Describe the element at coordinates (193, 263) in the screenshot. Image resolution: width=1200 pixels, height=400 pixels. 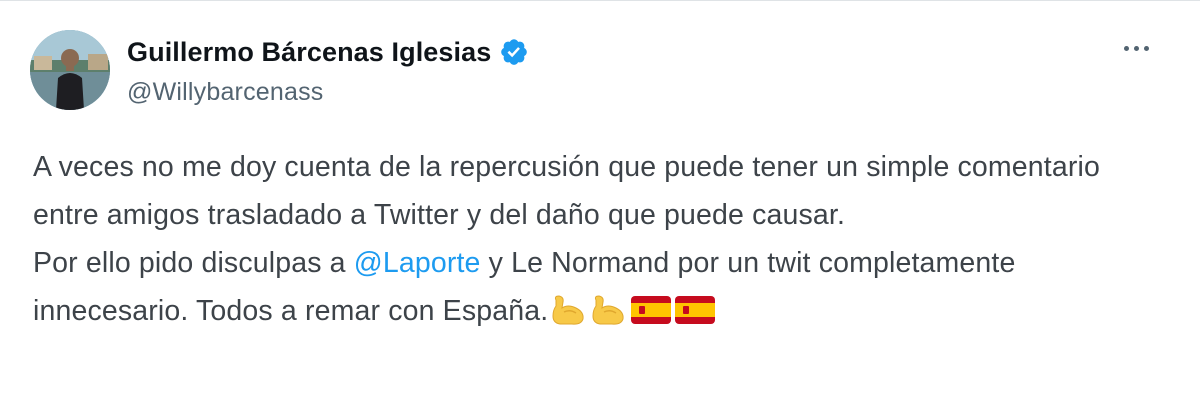
I see `tweet-text-before-mention: Por ello pido disculpas a` at that location.